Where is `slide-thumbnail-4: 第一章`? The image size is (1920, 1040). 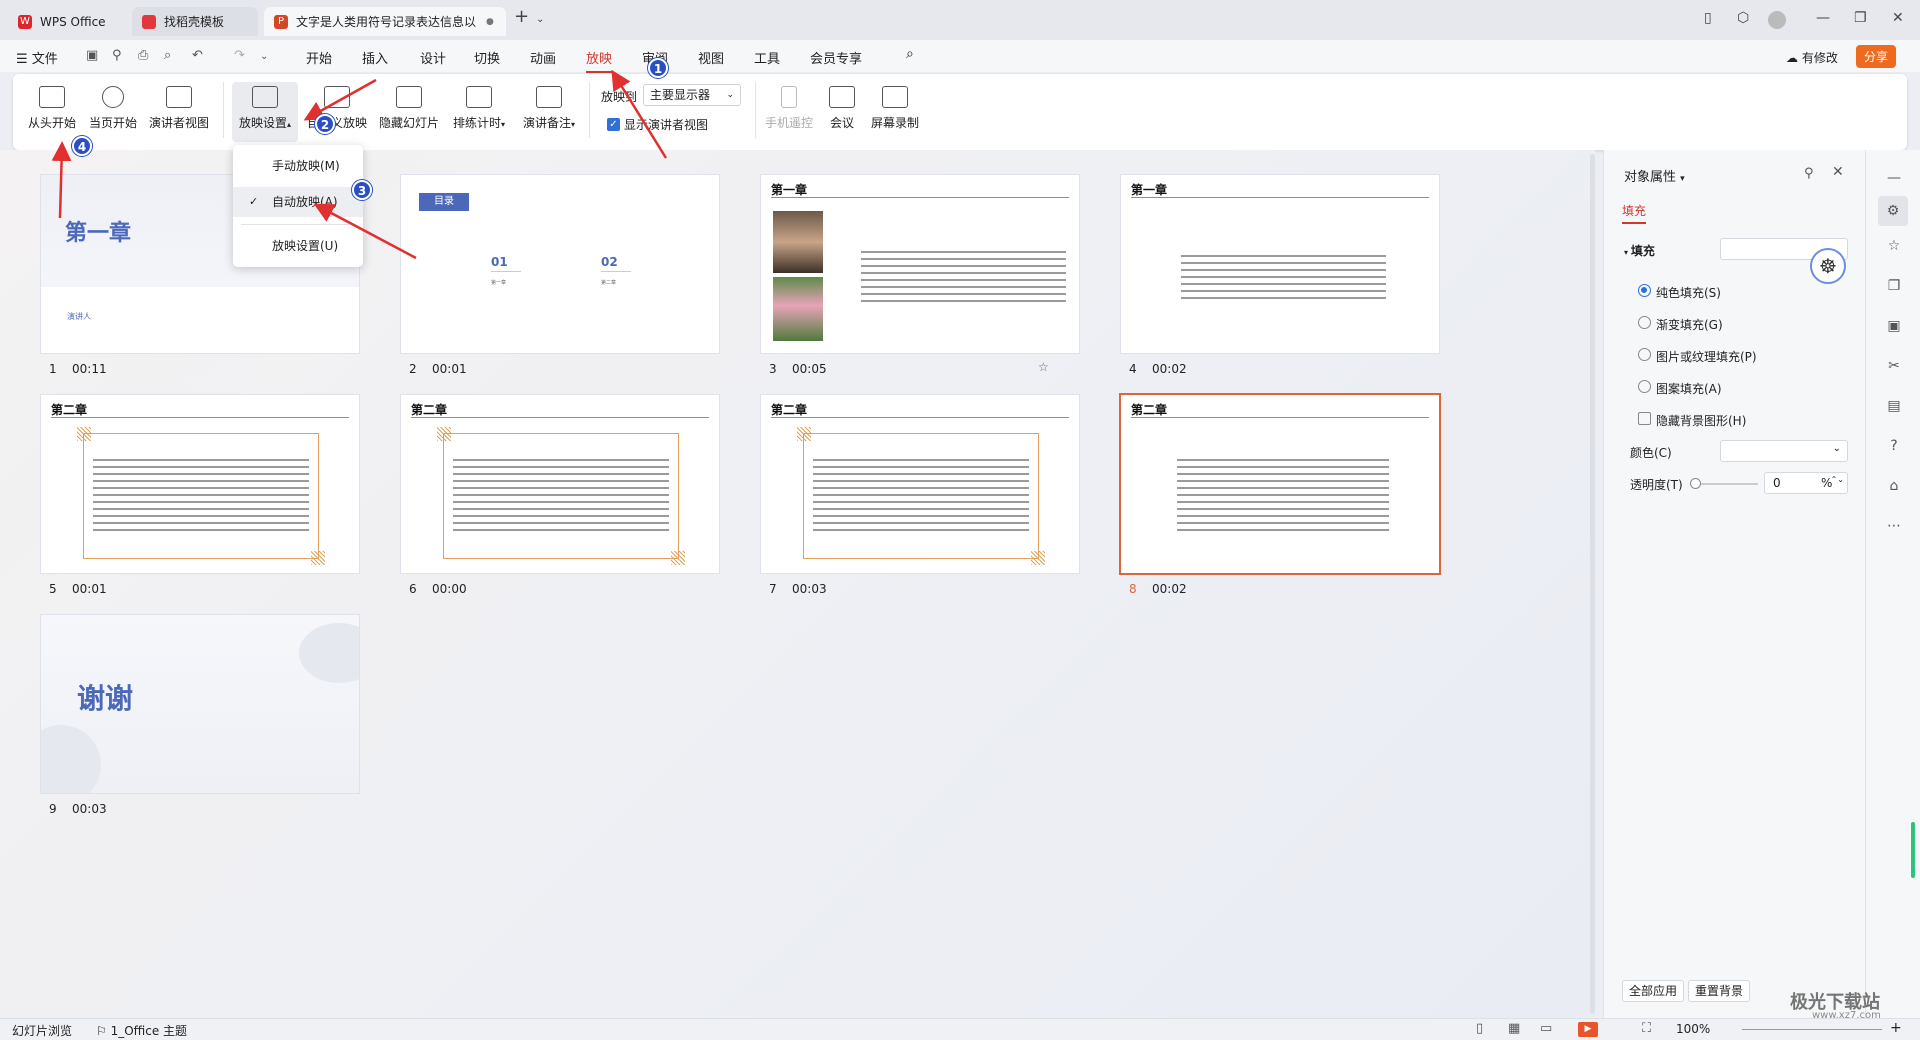 slide-thumbnail-4: 第一章 is located at coordinates (1280, 264).